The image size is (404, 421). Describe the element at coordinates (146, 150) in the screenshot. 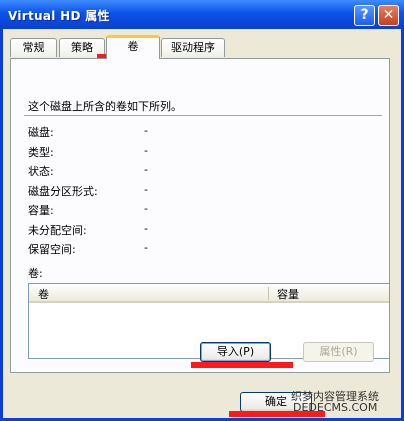

I see `type-value: -` at that location.